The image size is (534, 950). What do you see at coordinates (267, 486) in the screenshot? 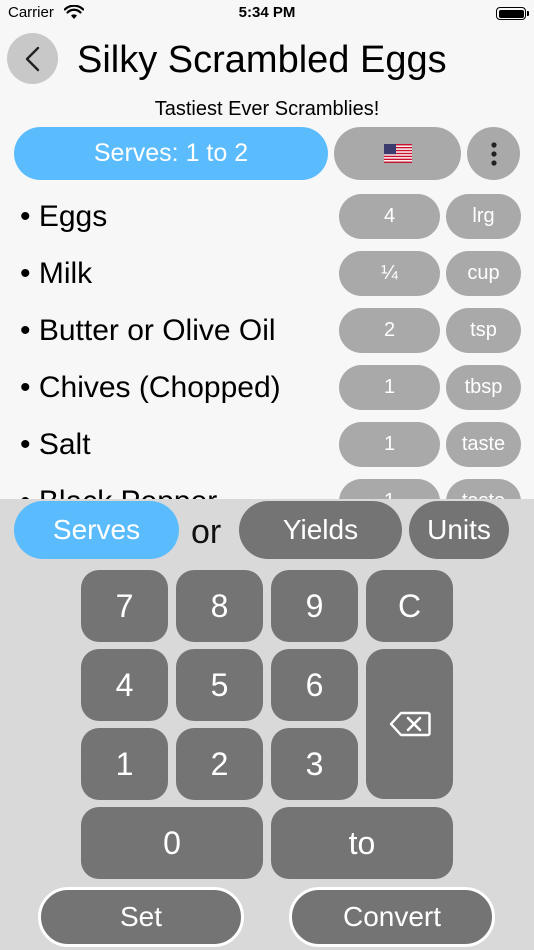
I see `ingredient-row: • Black Pepper 1 taste` at bounding box center [267, 486].